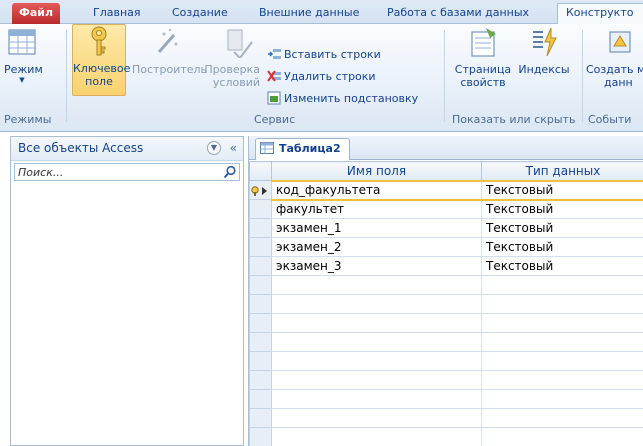  I want to click on datasheet-view-icon, so click(22, 42).